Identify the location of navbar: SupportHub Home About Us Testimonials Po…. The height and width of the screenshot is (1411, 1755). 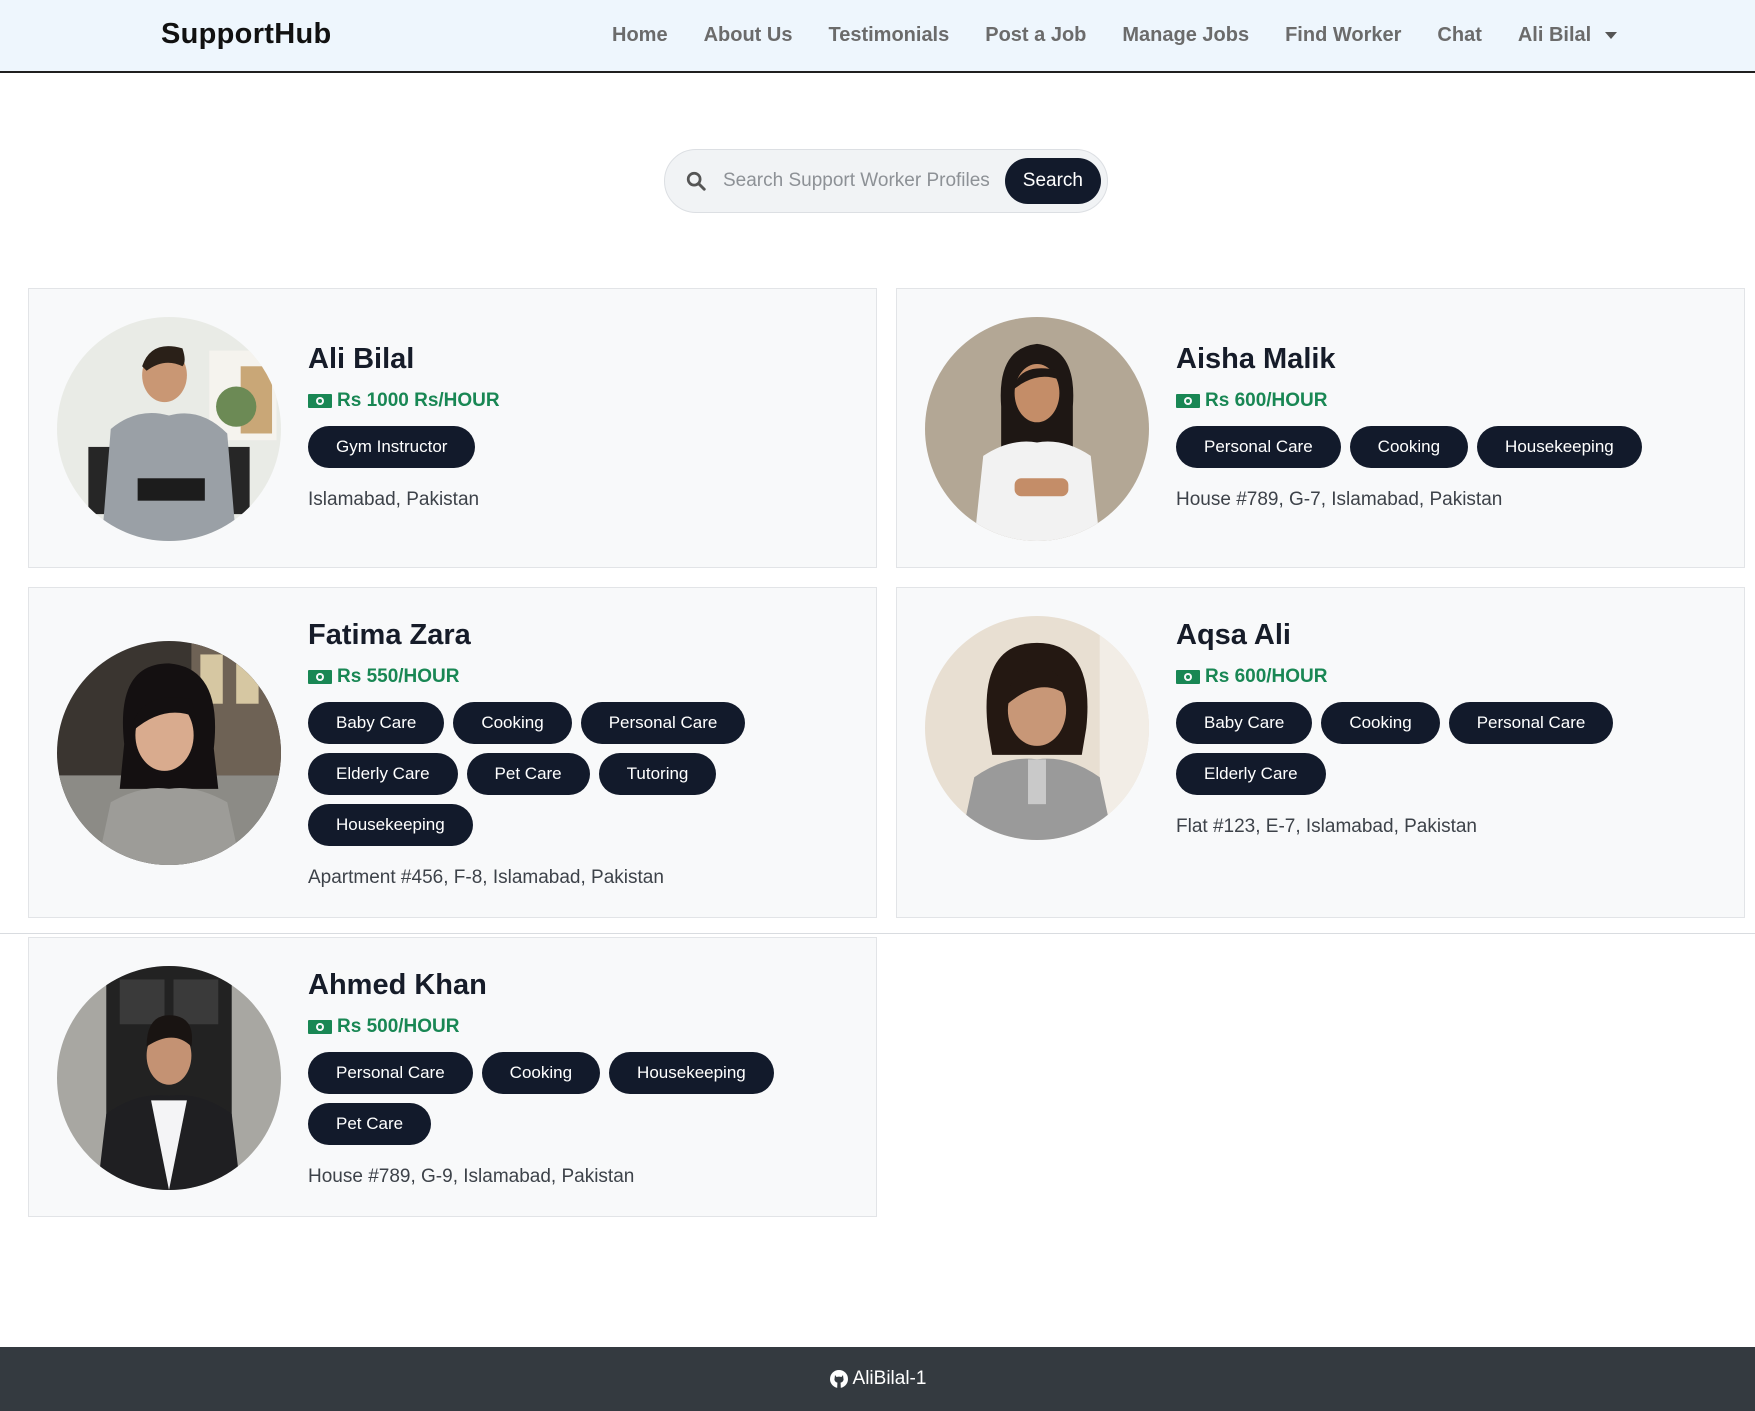
(877, 36).